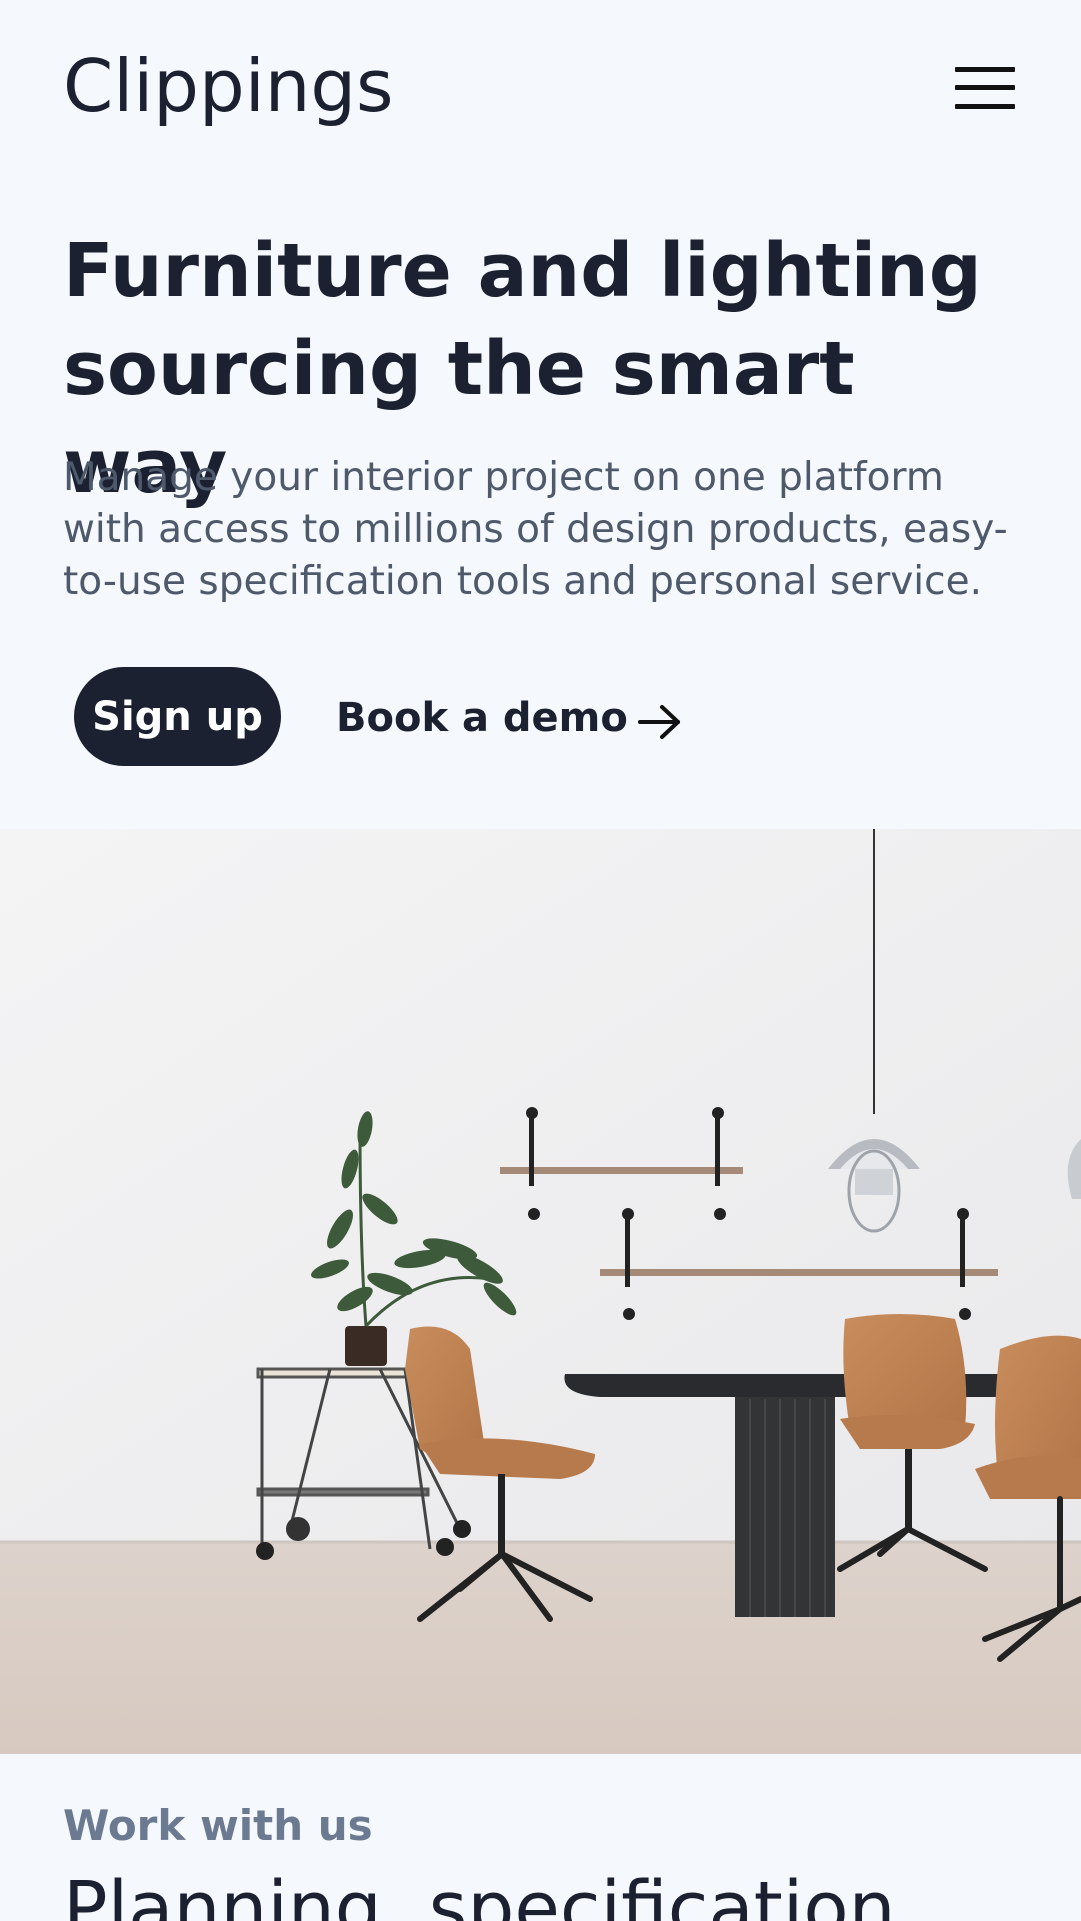  What do you see at coordinates (658, 722) in the screenshot?
I see `arrow-right-icon` at bounding box center [658, 722].